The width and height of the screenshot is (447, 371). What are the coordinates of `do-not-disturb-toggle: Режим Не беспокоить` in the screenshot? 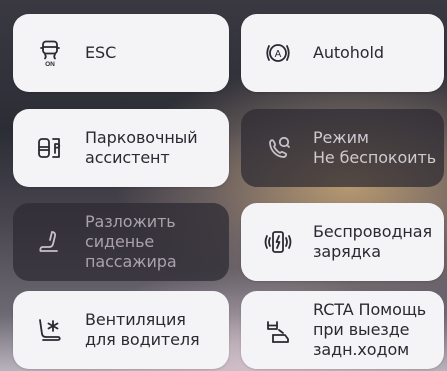 It's located at (342, 148).